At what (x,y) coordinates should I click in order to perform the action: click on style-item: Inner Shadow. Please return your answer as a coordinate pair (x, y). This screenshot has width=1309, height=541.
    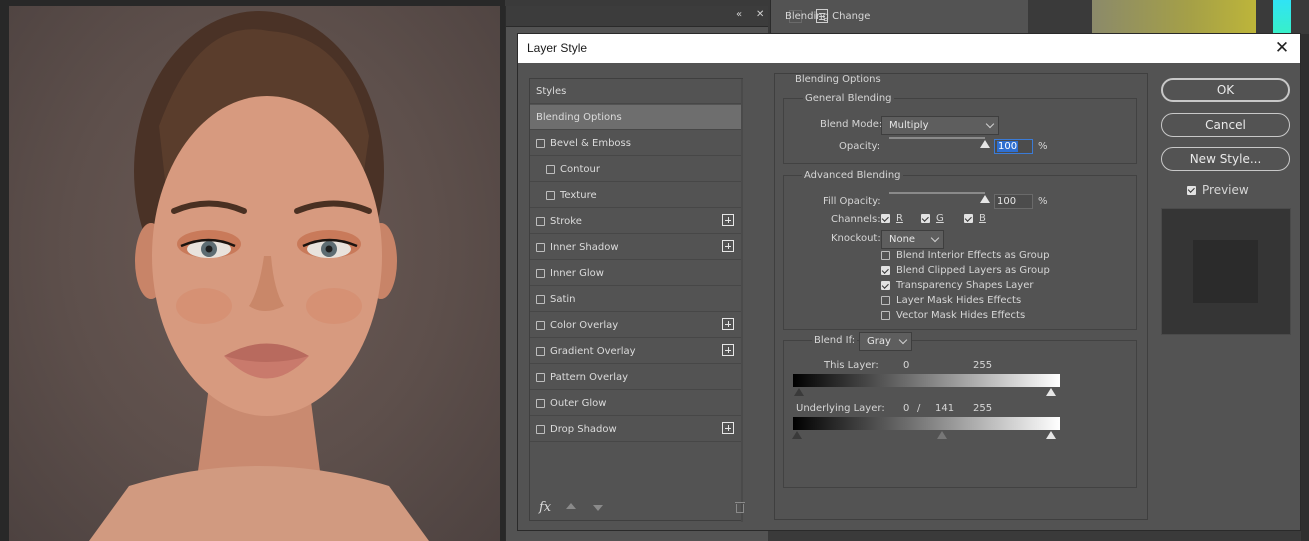
    Looking at the image, I should click on (635, 247).